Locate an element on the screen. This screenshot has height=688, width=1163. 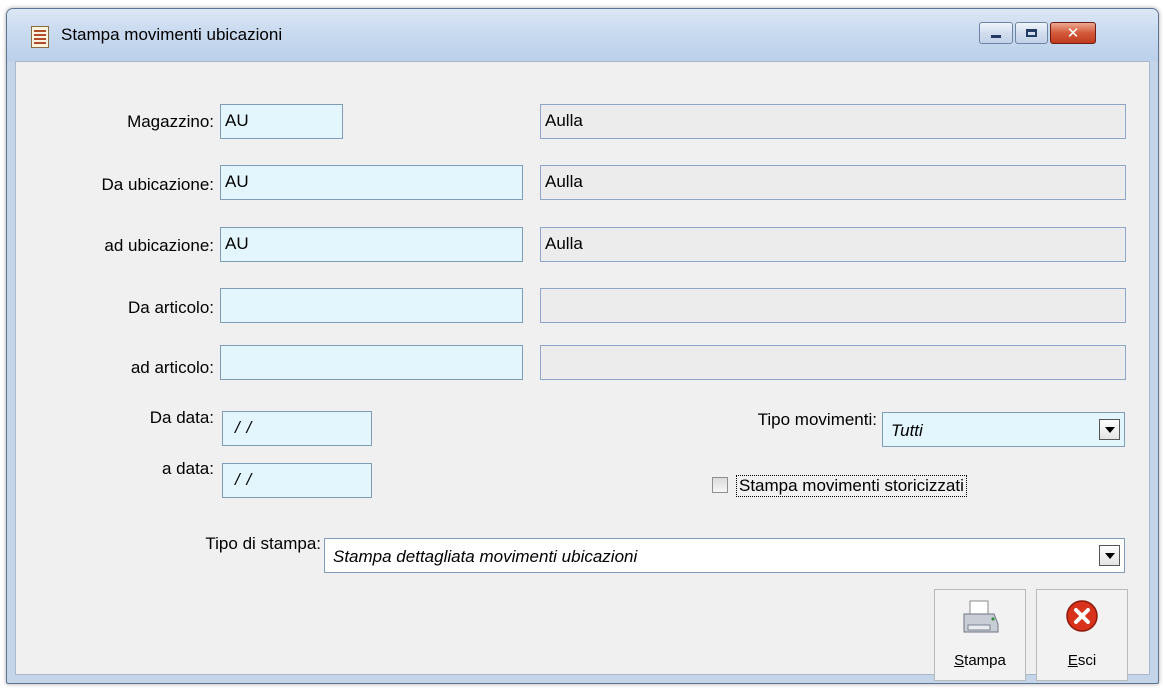
tipo-stampa-dropdown-button is located at coordinates (1109, 555).